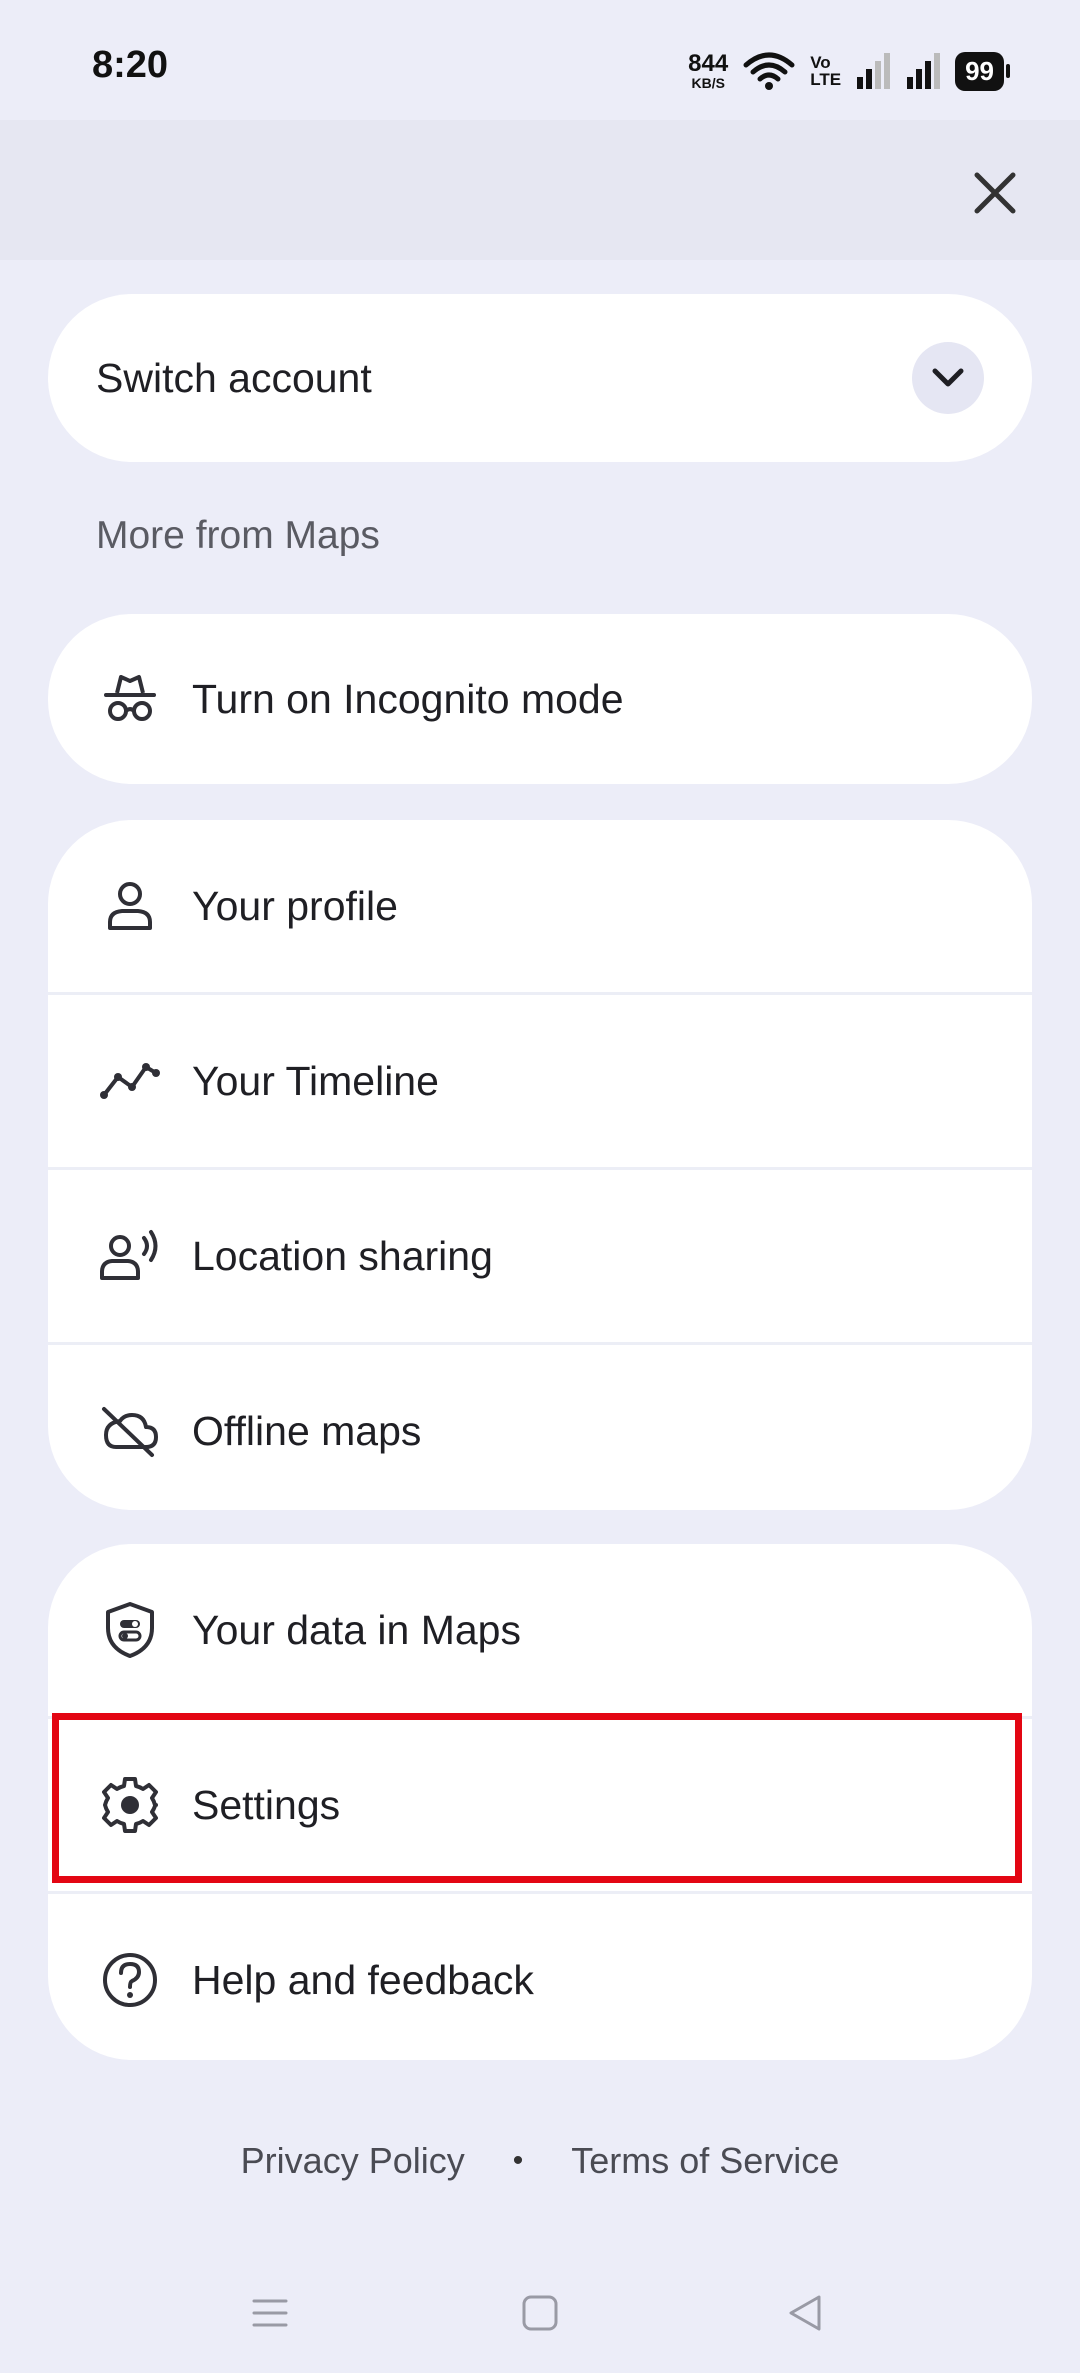  I want to click on status-time: 8:20, so click(130, 65).